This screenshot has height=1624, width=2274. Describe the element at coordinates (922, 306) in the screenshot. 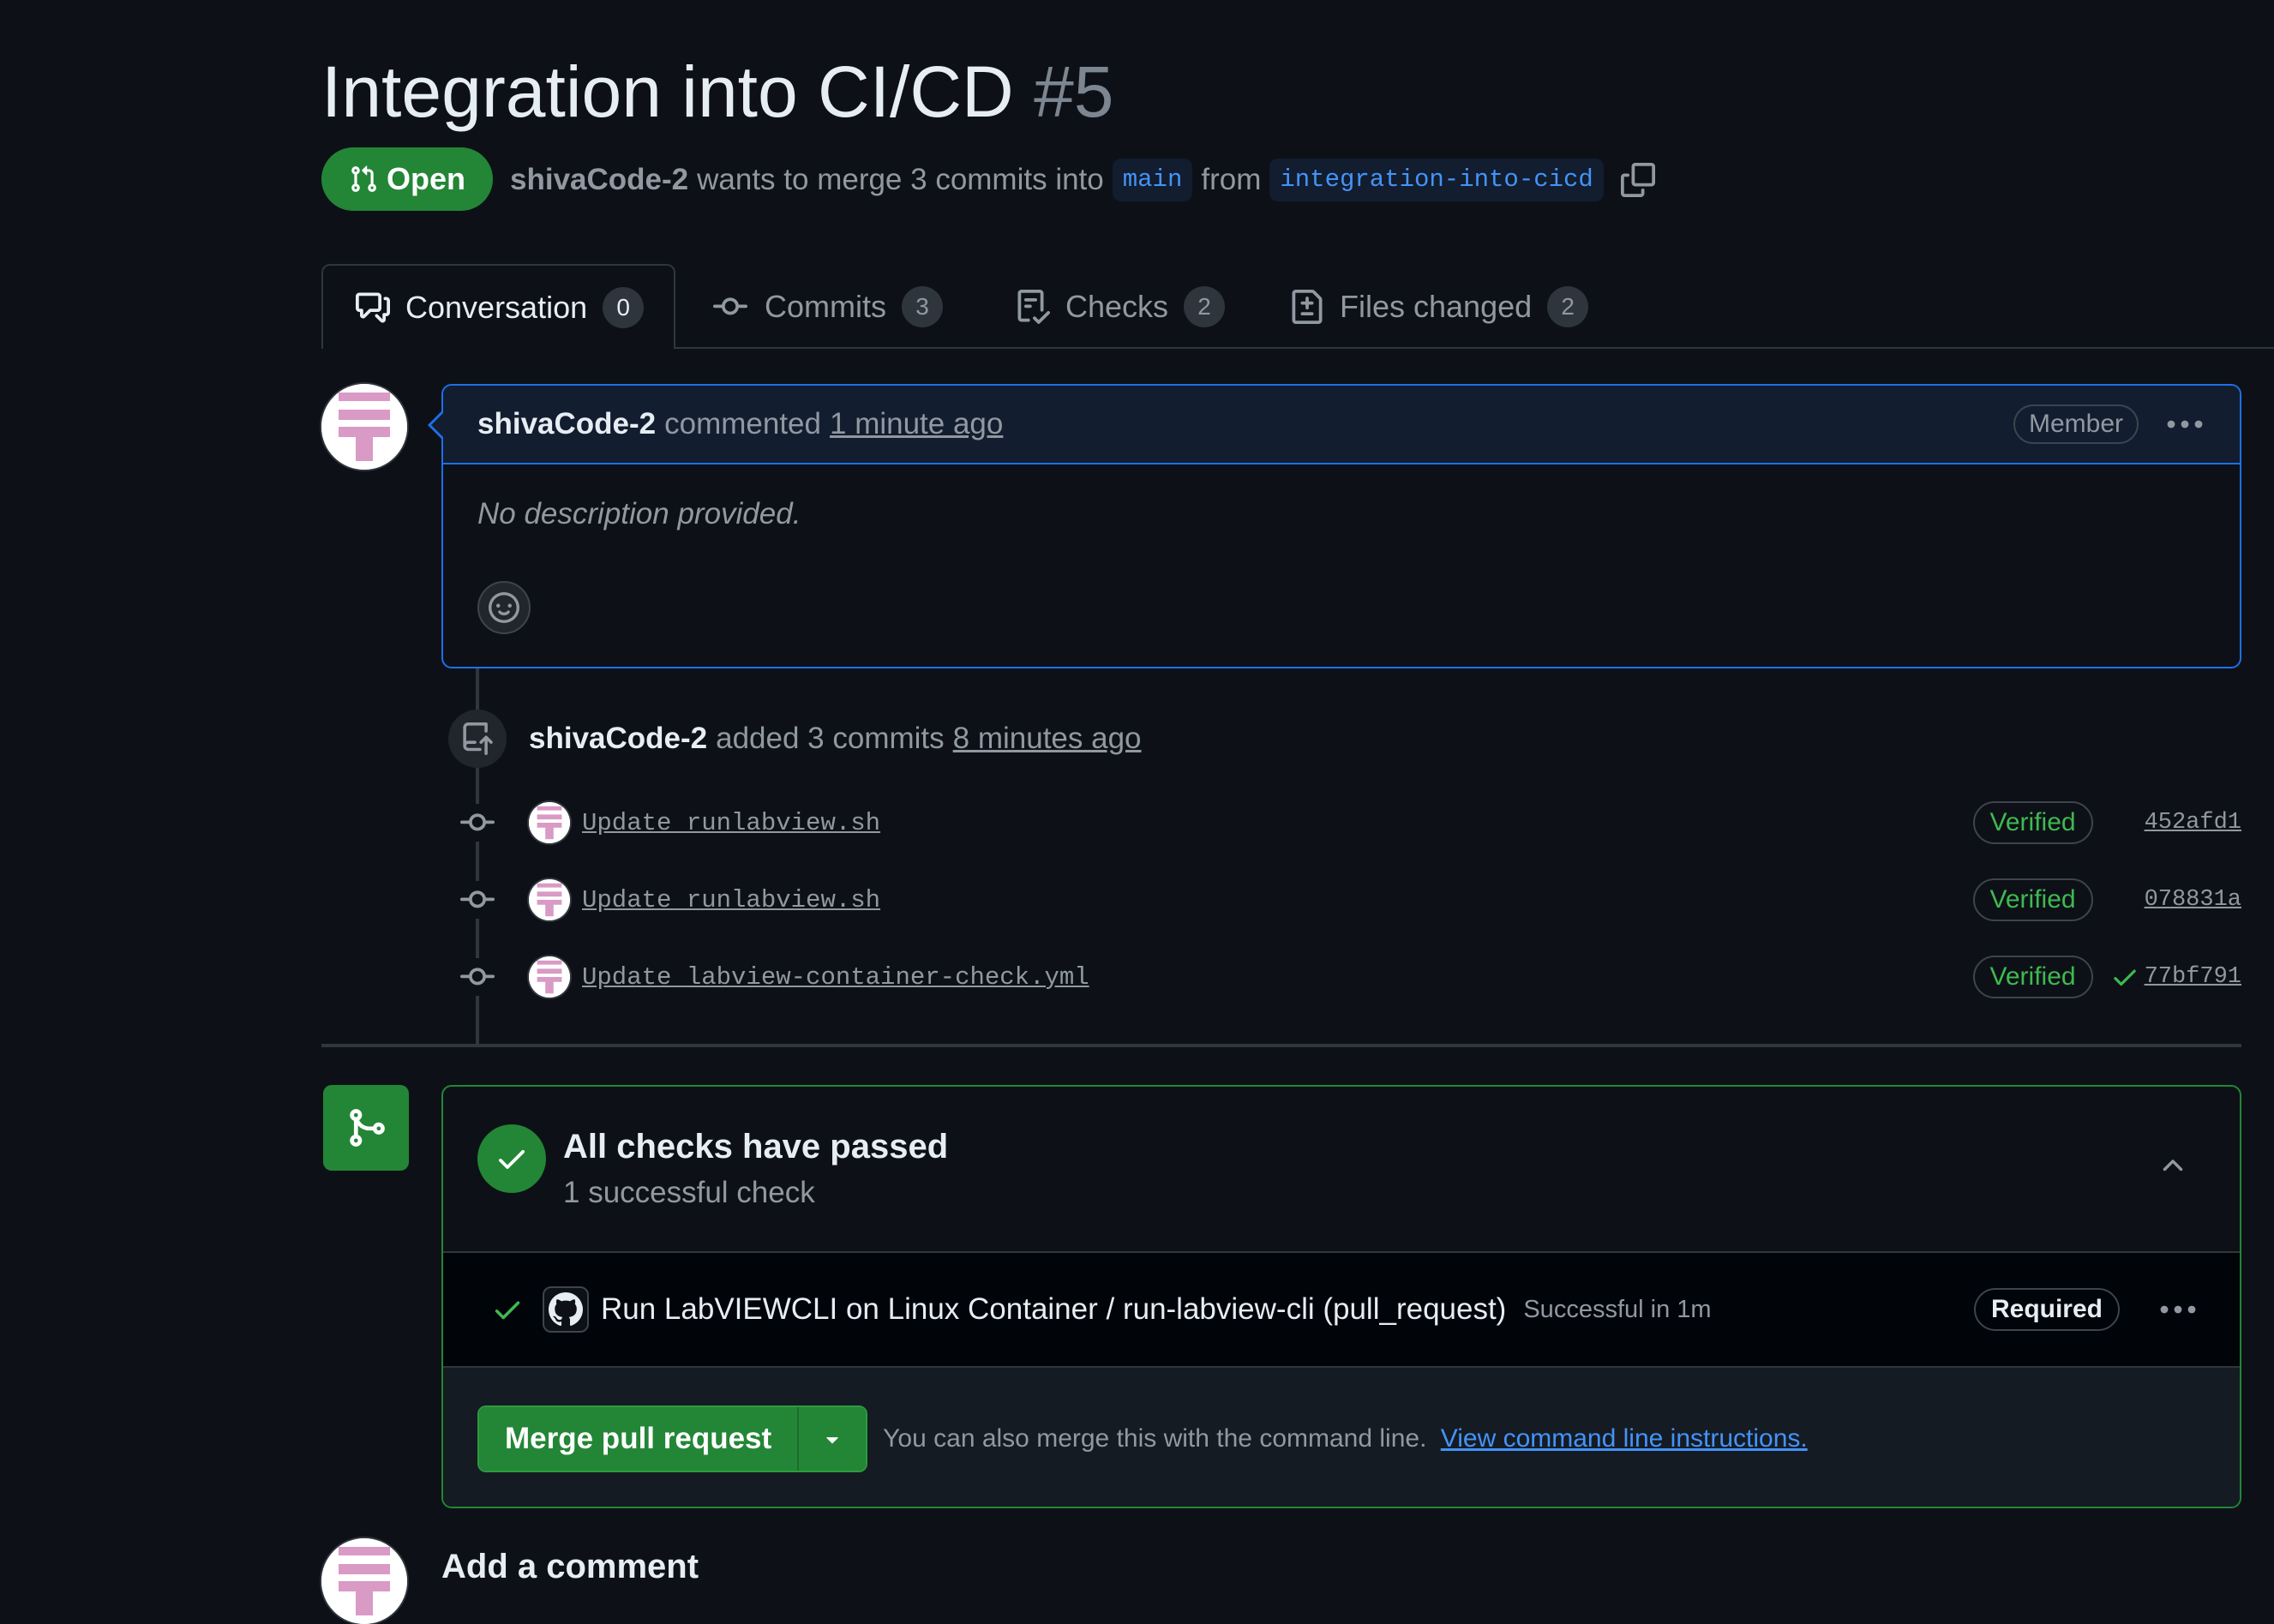

I see `tab-commits-count: 3` at that location.